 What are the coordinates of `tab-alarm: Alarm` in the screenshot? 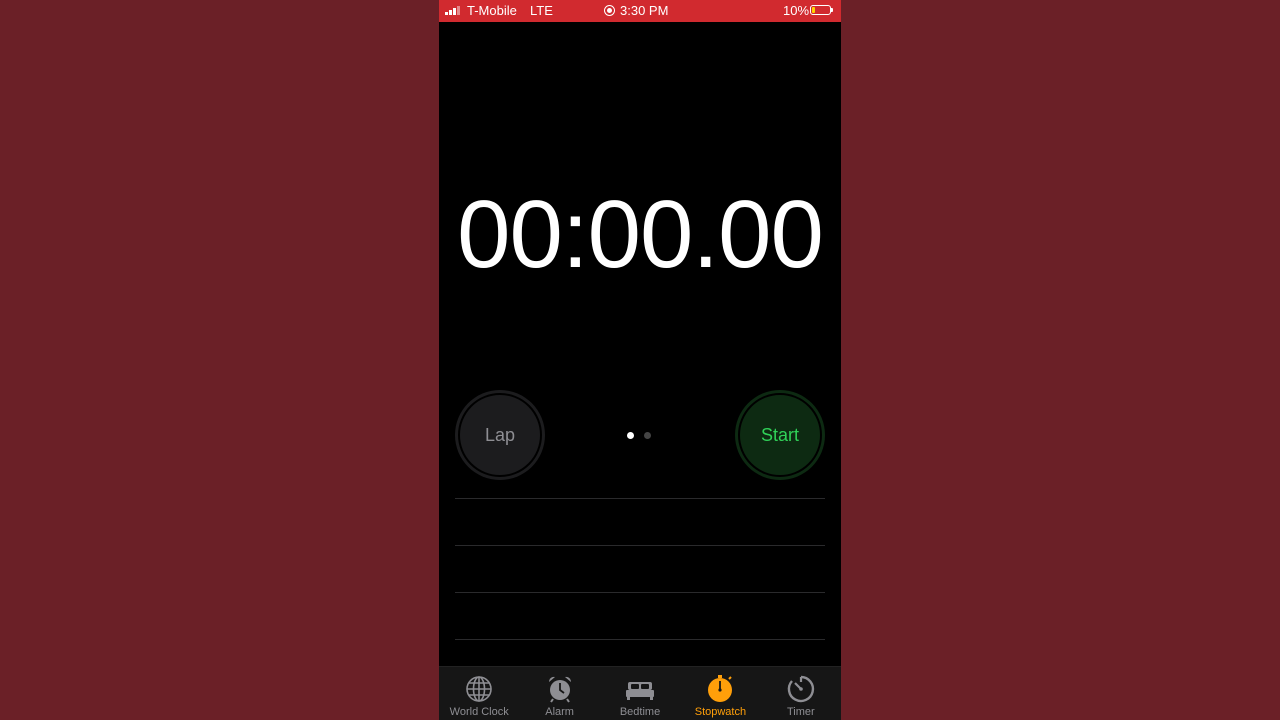 It's located at (559, 693).